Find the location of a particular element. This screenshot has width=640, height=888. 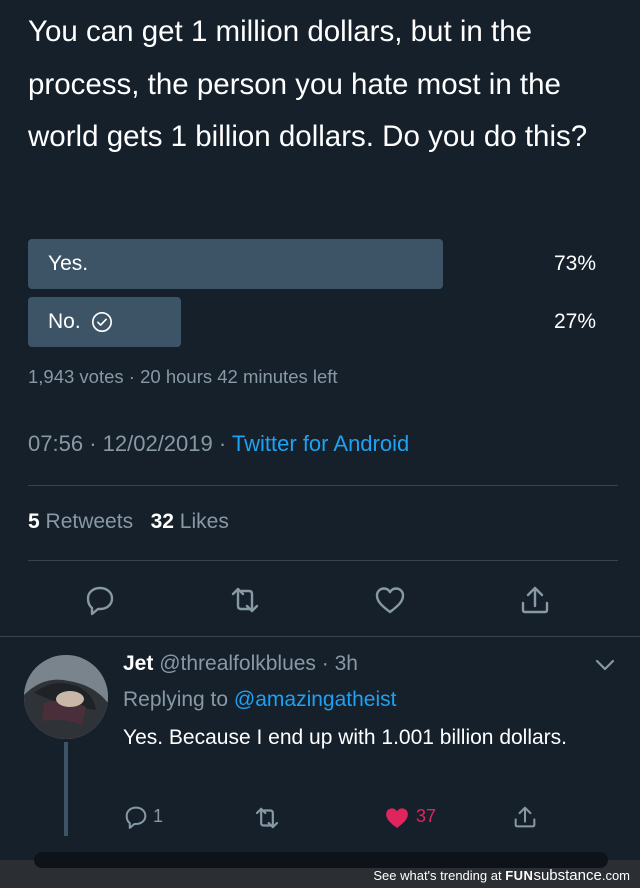

poll-meta: 1,943 votes · 20 hours 42 minutes left is located at coordinates (183, 377).